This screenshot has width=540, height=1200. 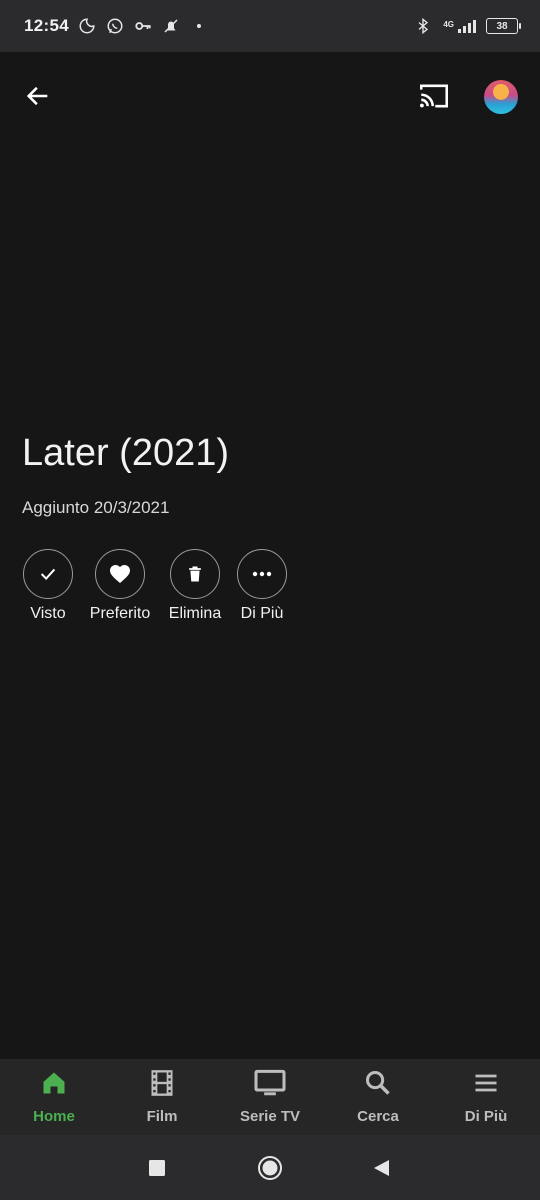 I want to click on dot-icon, so click(x=199, y=26).